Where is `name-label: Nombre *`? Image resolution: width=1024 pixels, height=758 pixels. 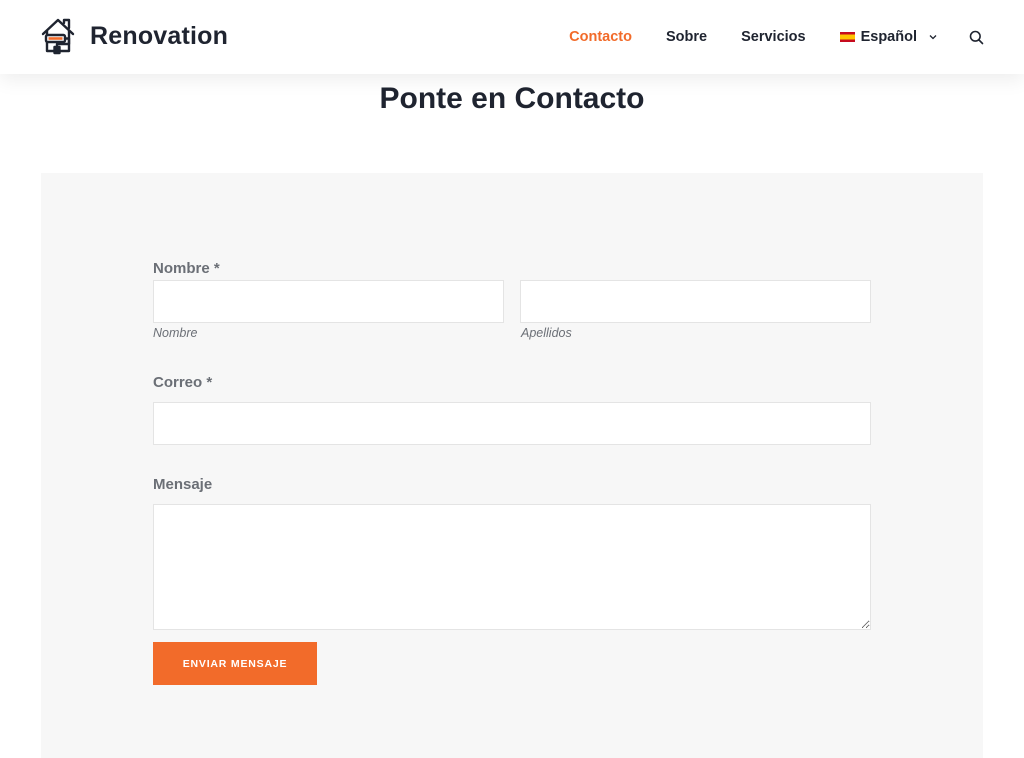 name-label: Nombre * is located at coordinates (186, 268).